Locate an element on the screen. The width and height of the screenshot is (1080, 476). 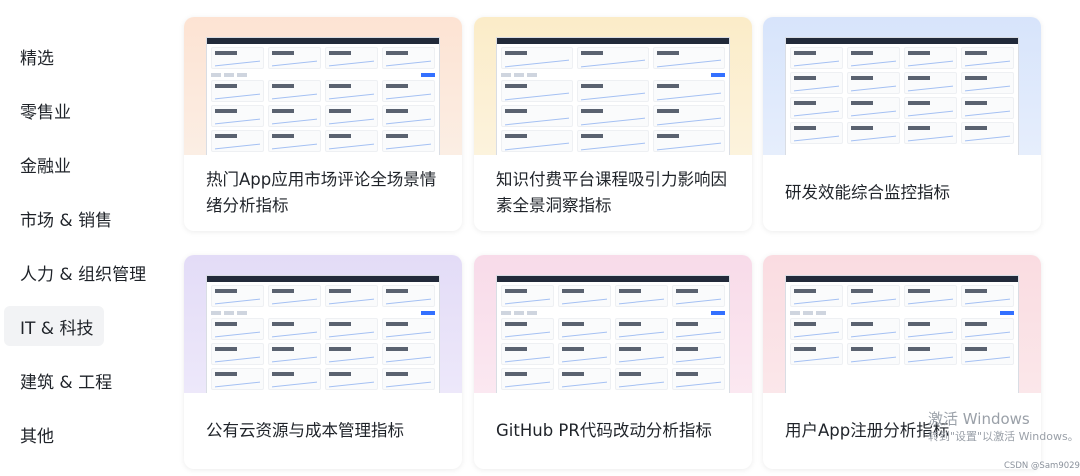
template-card: 知识付费平台课程吸引力影响因素全景洞察指标 is located at coordinates (613, 124).